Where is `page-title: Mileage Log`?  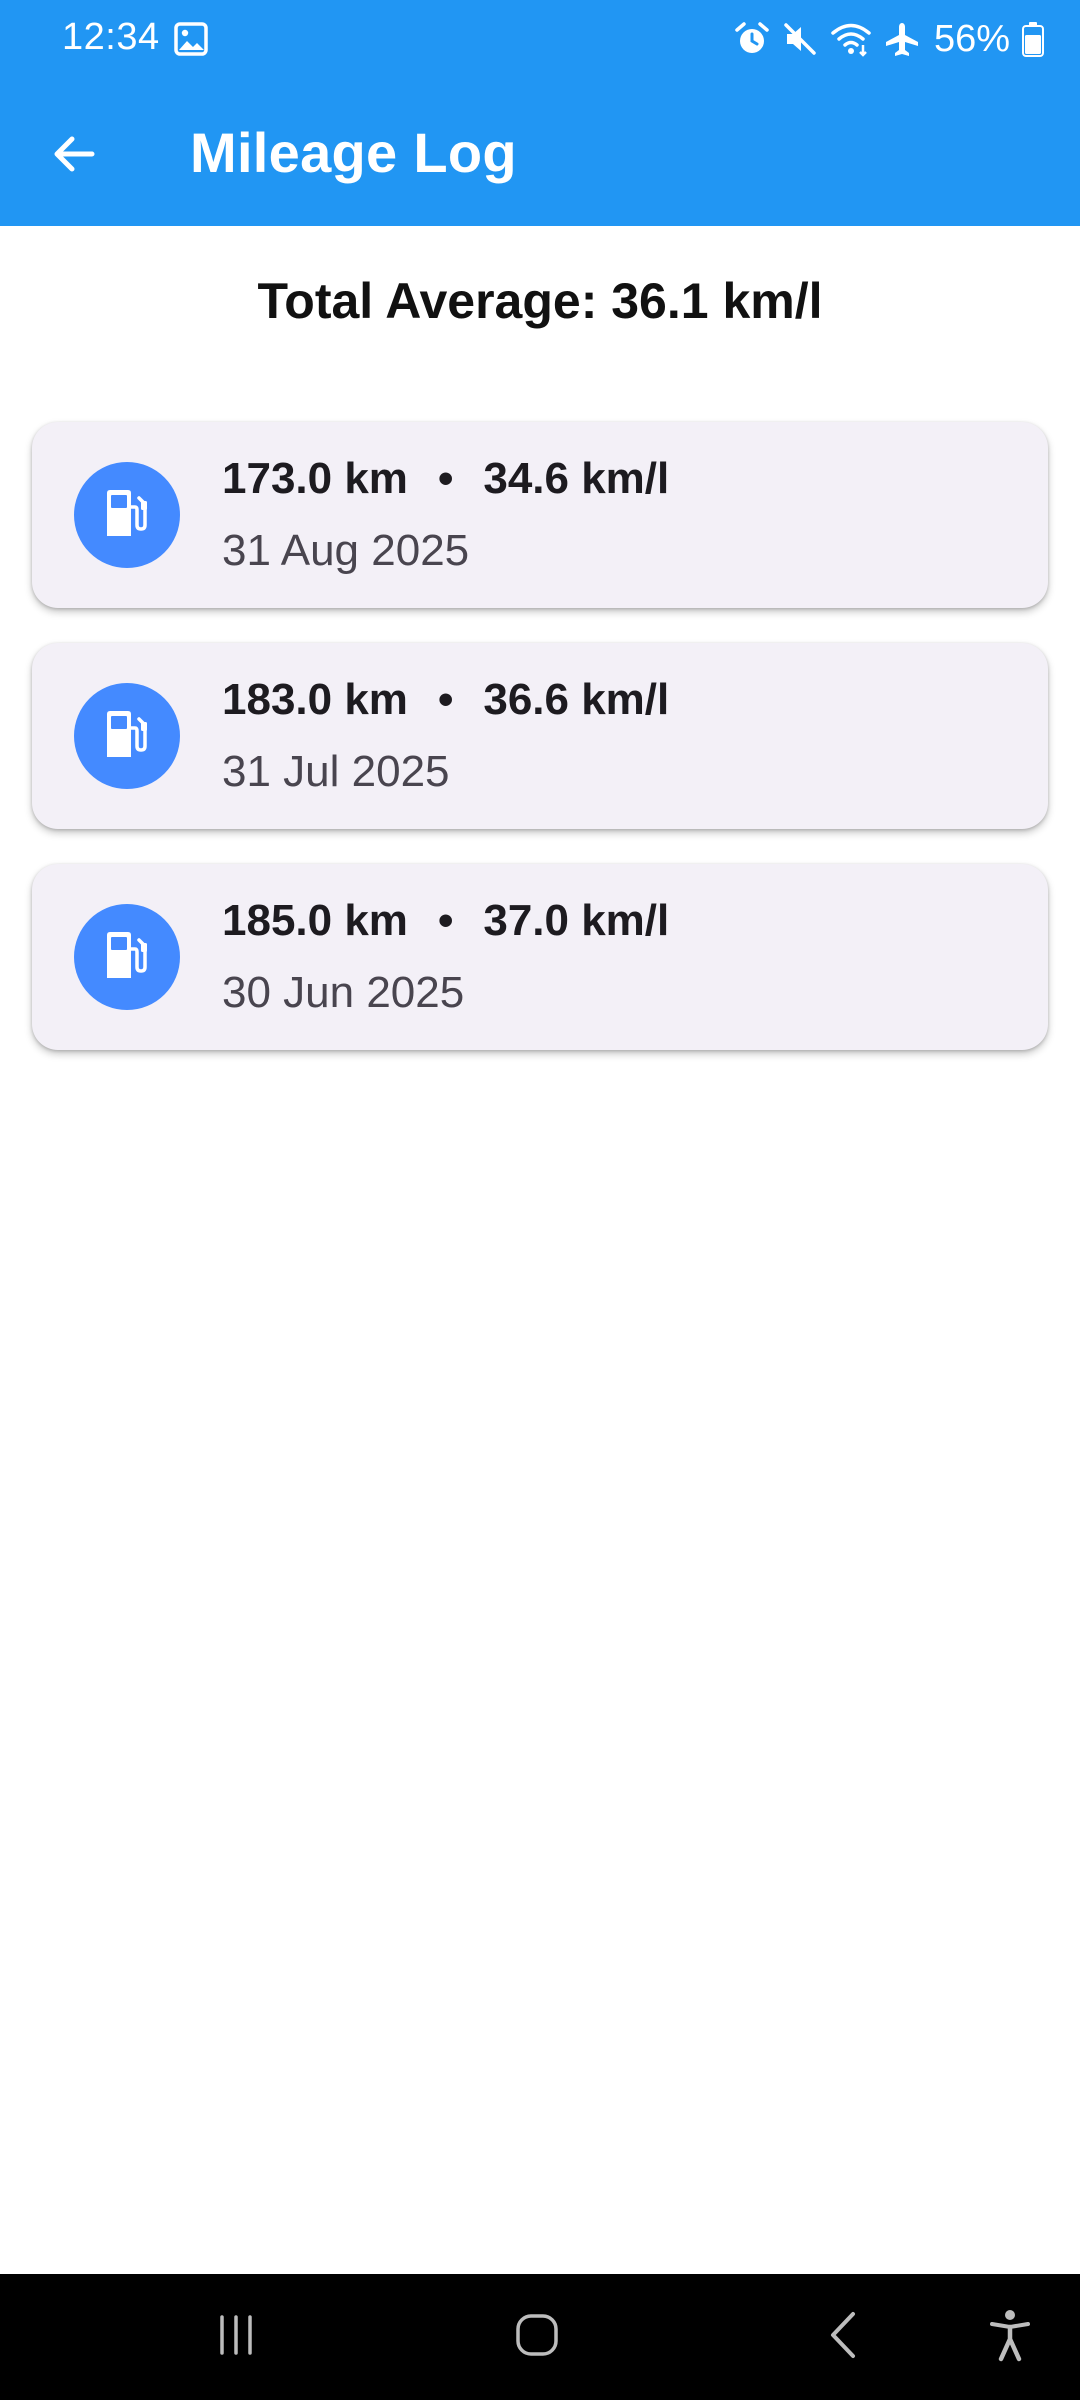
page-title: Mileage Log is located at coordinates (353, 152).